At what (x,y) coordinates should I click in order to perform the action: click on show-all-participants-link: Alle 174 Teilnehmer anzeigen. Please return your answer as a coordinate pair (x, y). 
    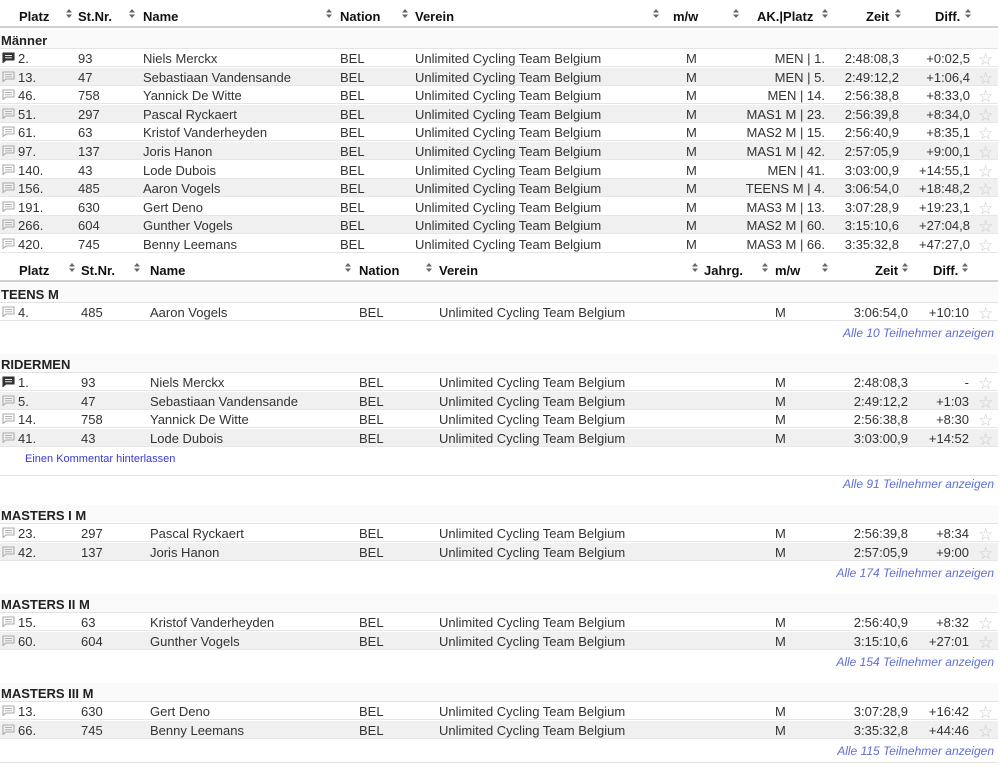
    Looking at the image, I should click on (915, 573).